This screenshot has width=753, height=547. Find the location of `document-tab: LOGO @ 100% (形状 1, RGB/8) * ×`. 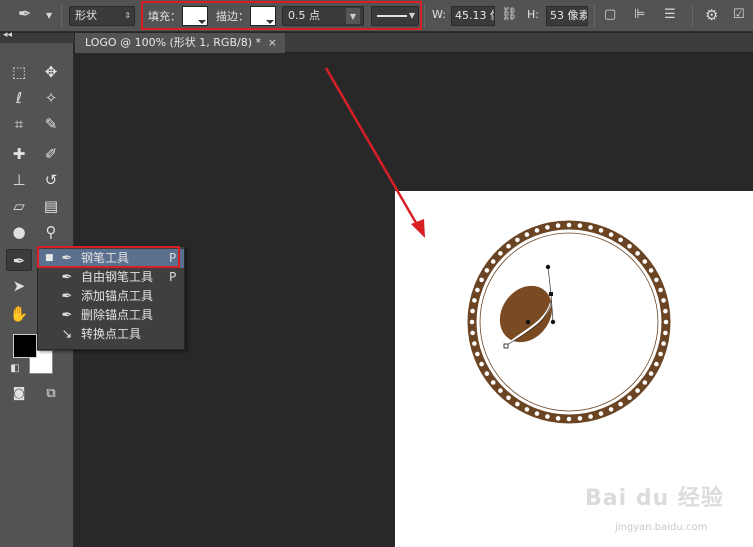

document-tab: LOGO @ 100% (形状 1, RGB/8) * × is located at coordinates (180, 43).